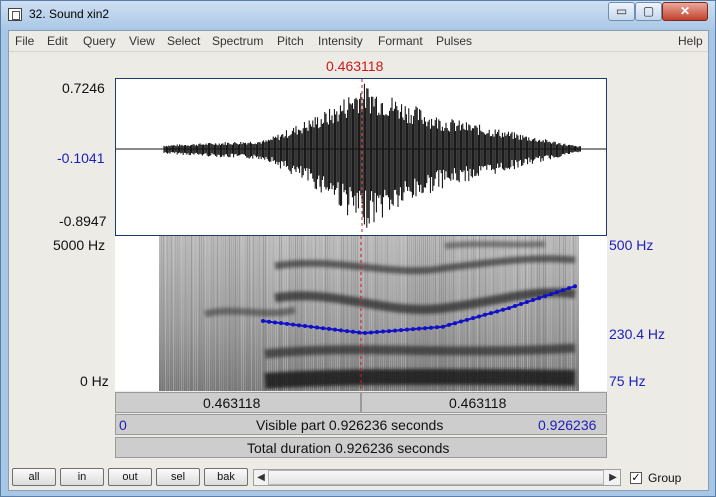 The width and height of the screenshot is (716, 497). Describe the element at coordinates (621, 11) in the screenshot. I see `minimize-icon: ▭` at that location.